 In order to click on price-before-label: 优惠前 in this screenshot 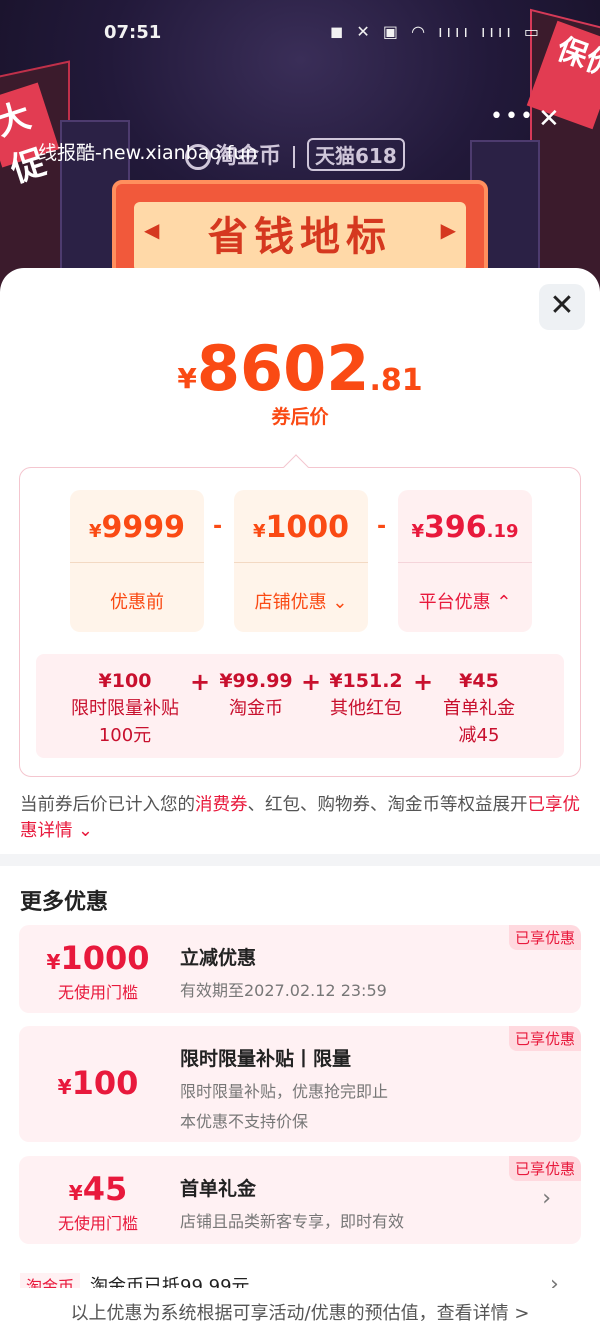, I will do `click(137, 602)`.